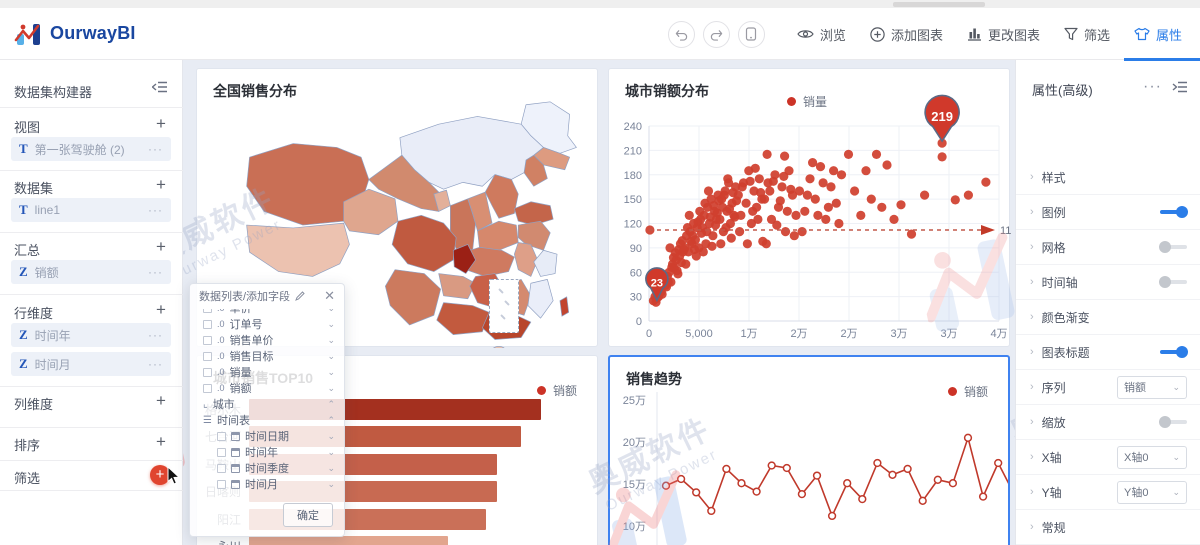 The width and height of the screenshot is (1200, 545). I want to click on prop-row-网格: › 网格, so click(1108, 247).